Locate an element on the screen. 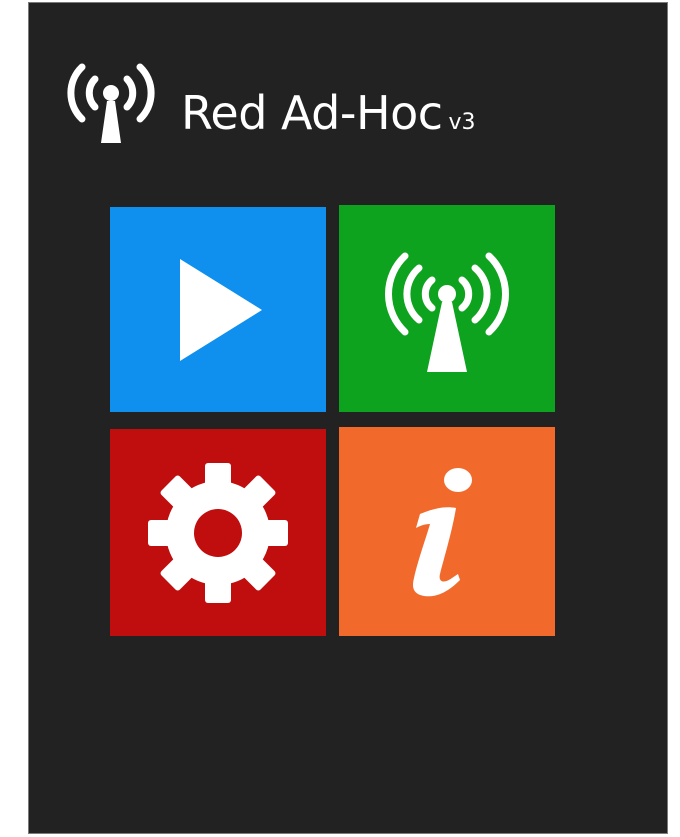 The height and width of the screenshot is (837, 680). settings-tile is located at coordinates (218, 532).